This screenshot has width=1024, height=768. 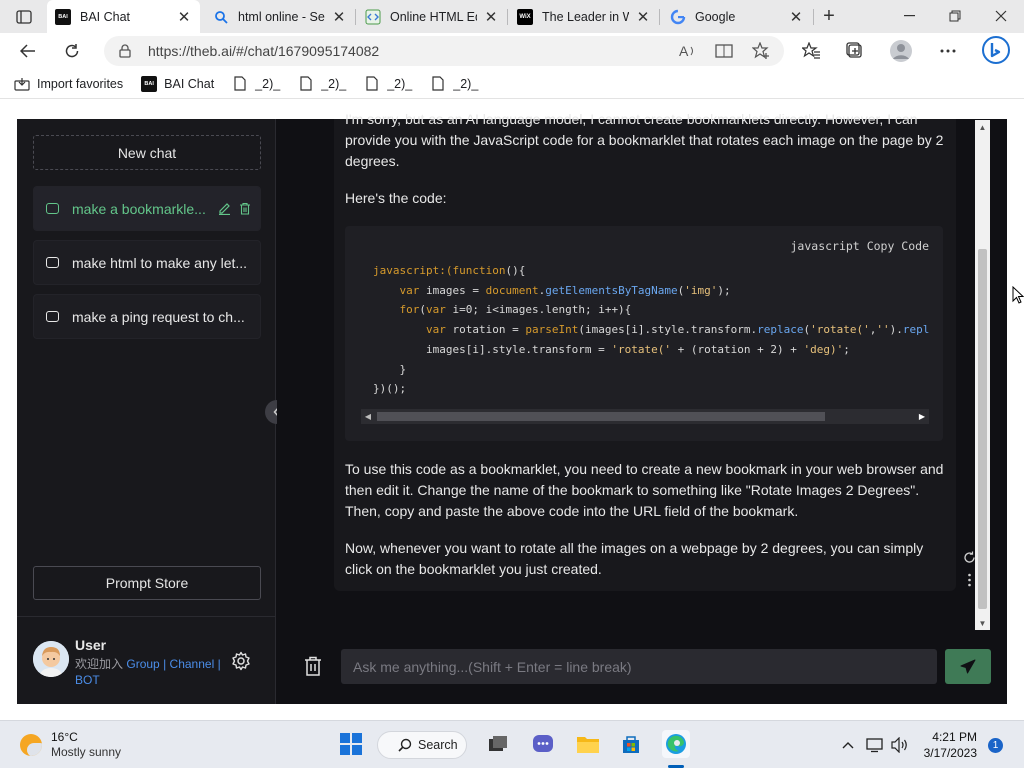 What do you see at coordinates (922, 416) in the screenshot?
I see `scroll-right-icon: ▶` at bounding box center [922, 416].